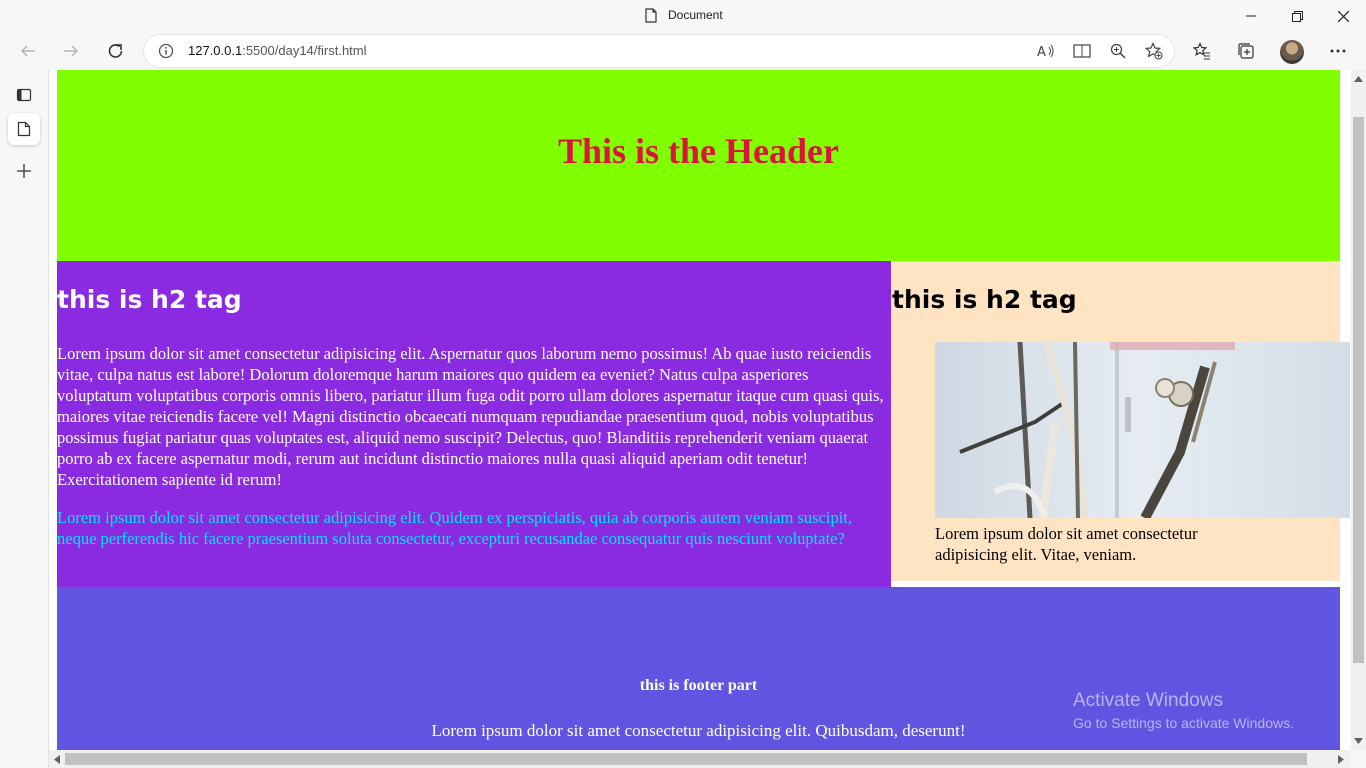 The image size is (1366, 768). I want to click on page-icon, so click(24, 129).